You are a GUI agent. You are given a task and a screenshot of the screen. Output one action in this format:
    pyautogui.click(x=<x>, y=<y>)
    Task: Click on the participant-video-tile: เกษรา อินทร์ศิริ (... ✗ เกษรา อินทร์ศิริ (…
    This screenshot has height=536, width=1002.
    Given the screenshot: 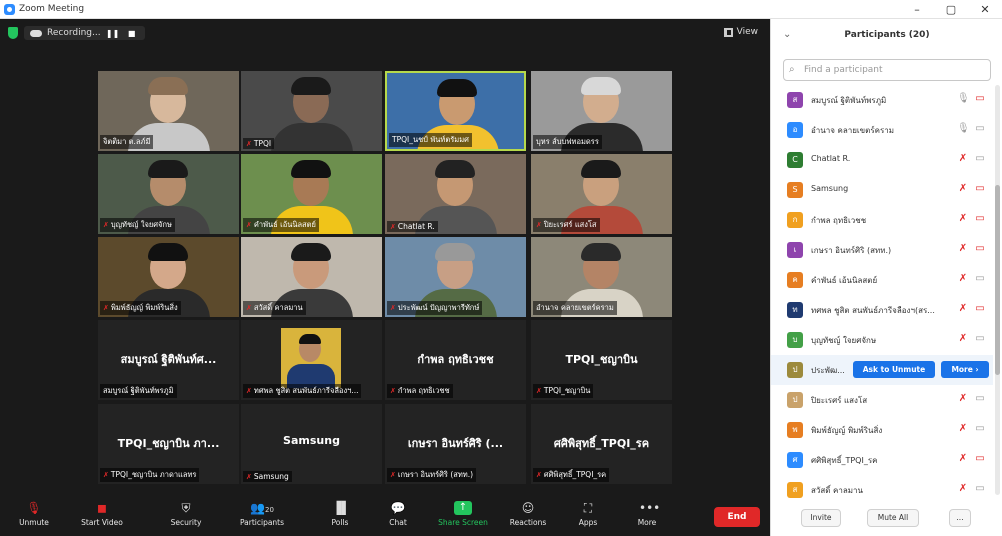 What is the action you would take?
    pyautogui.click(x=455, y=444)
    